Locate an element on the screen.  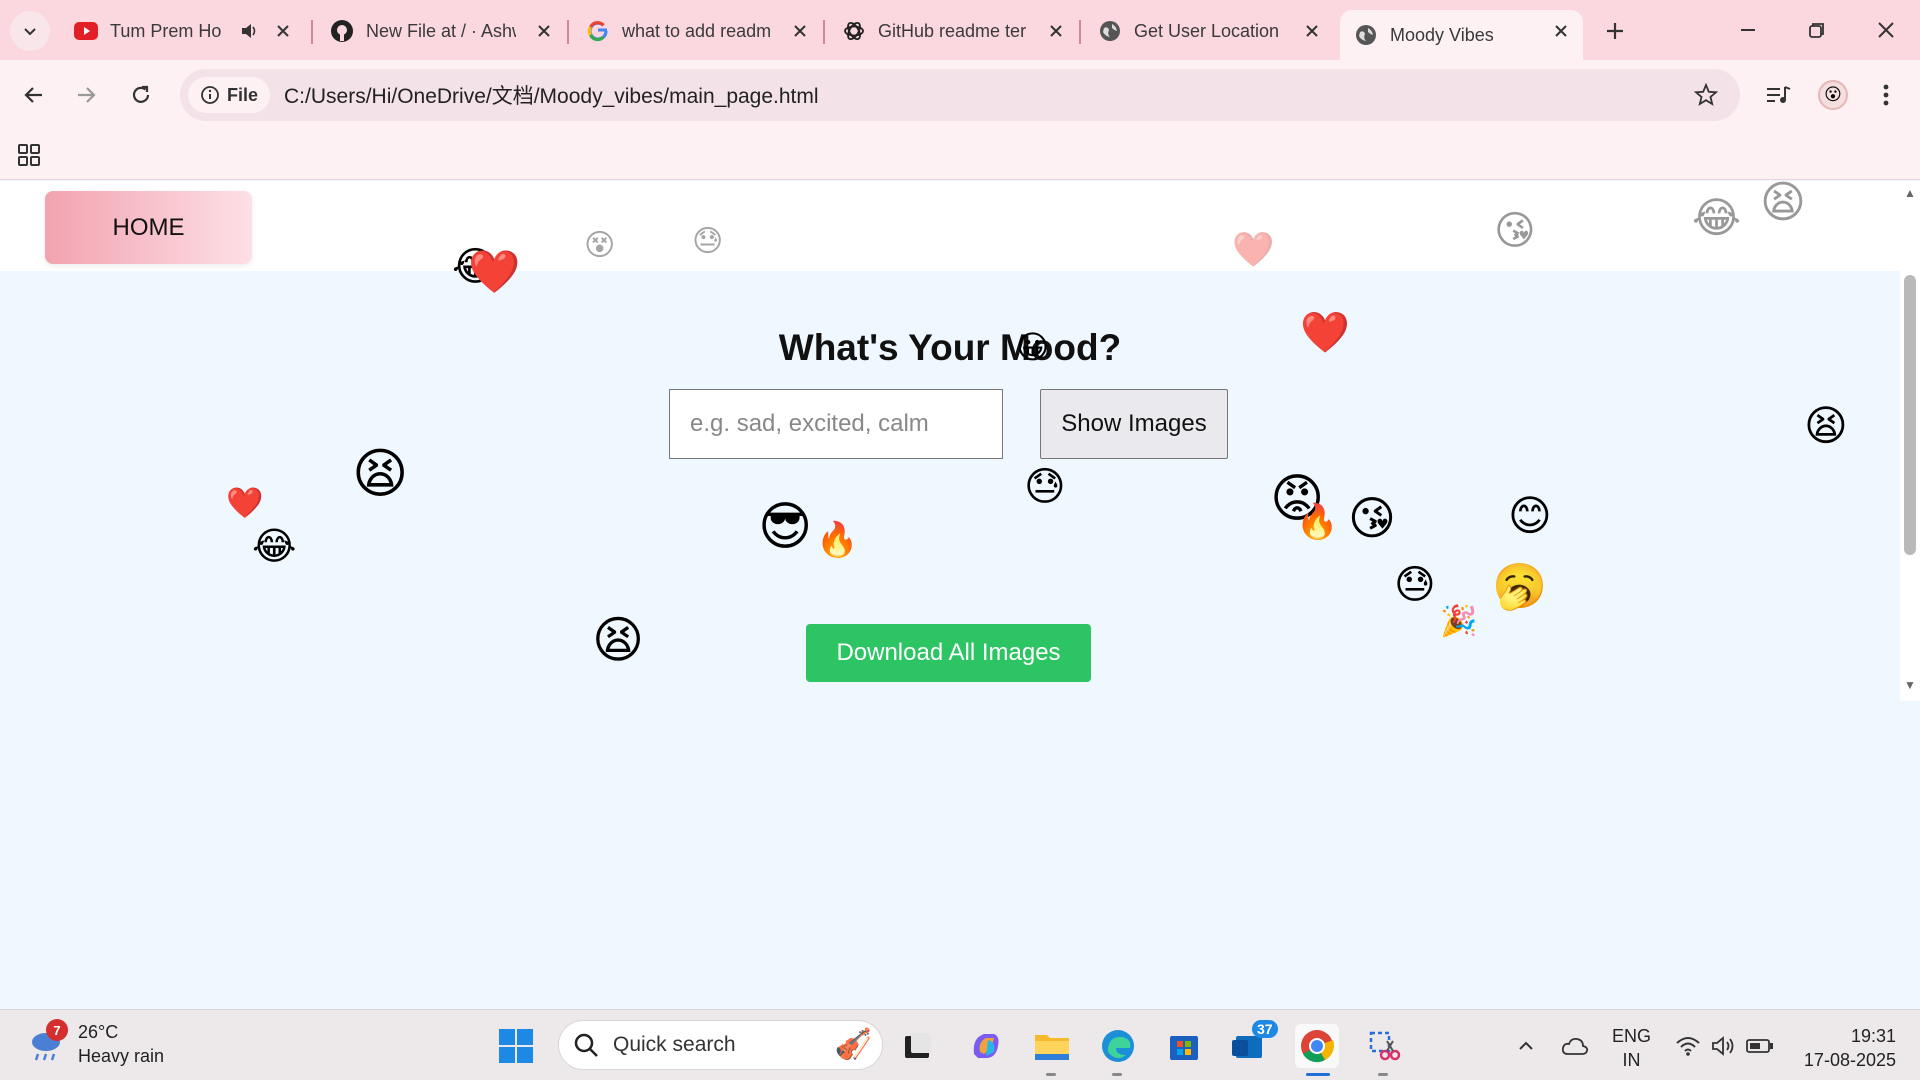
tab-chatgpt: GitHub readme ter is located at coordinates (953, 31).